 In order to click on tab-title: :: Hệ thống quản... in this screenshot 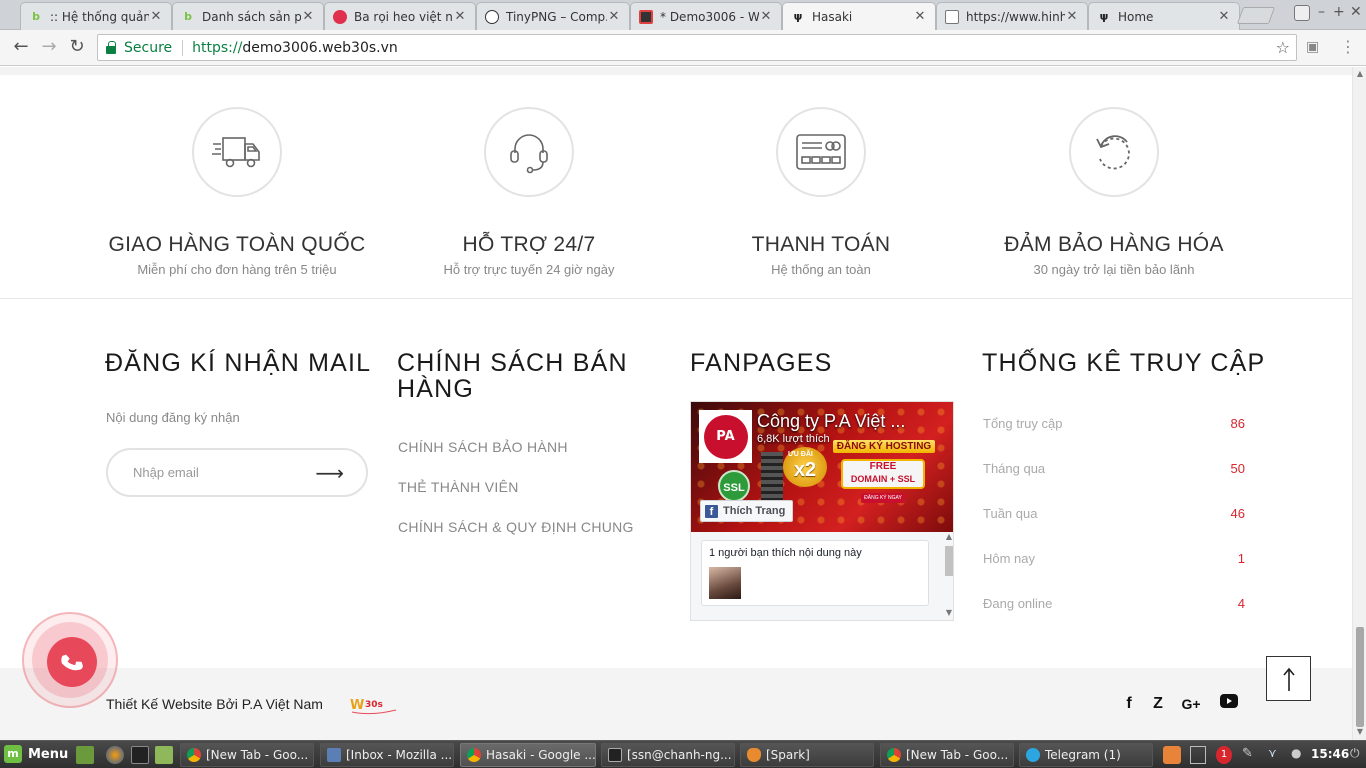, I will do `click(99, 16)`.